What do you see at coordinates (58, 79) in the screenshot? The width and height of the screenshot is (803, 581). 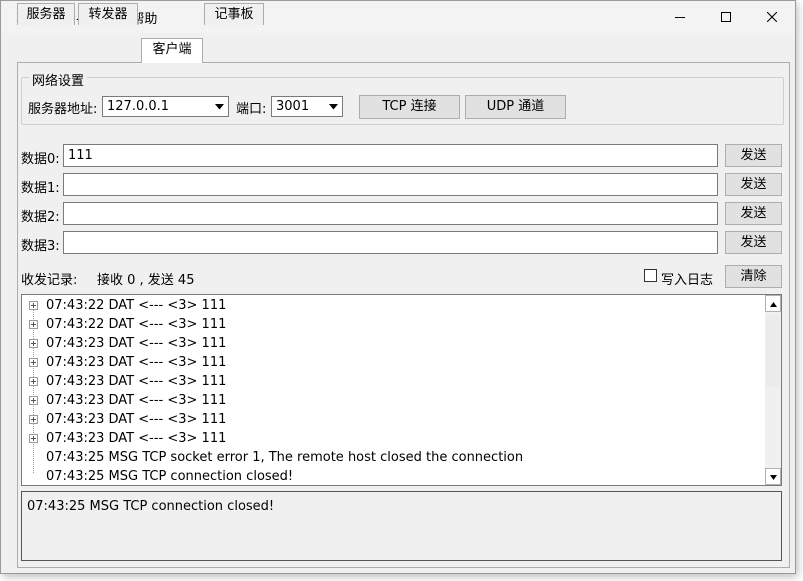 I see `network-settings-title: 网络设置` at bounding box center [58, 79].